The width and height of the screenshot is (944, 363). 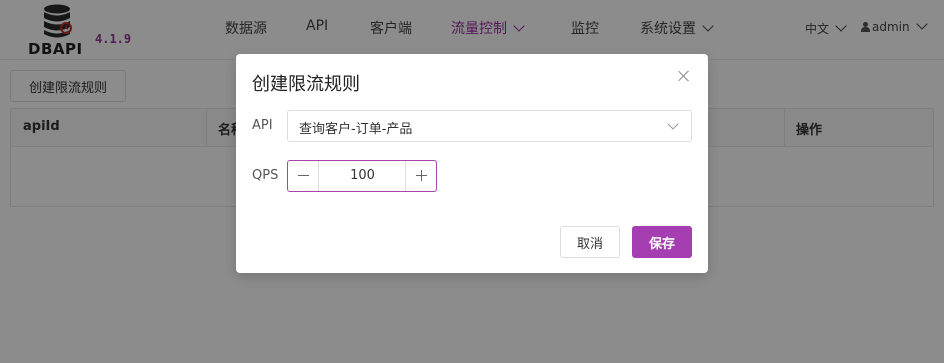 What do you see at coordinates (262, 125) in the screenshot?
I see `api-field-label: API` at bounding box center [262, 125].